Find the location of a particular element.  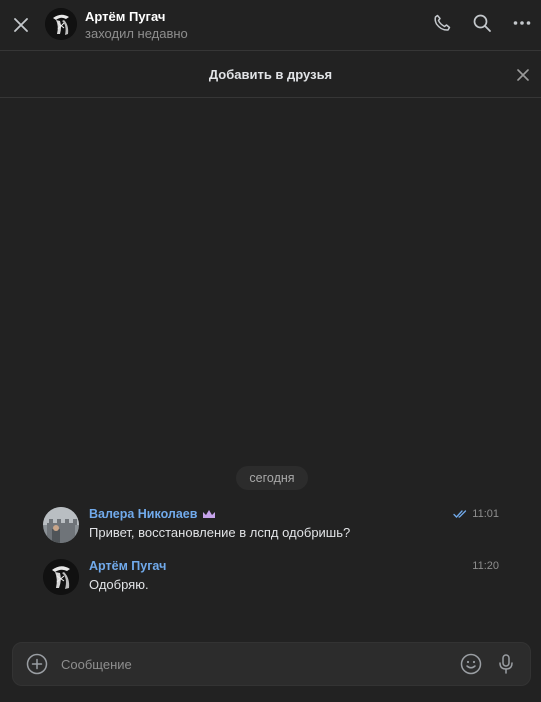

close-chat-button is located at coordinates (21, 25).